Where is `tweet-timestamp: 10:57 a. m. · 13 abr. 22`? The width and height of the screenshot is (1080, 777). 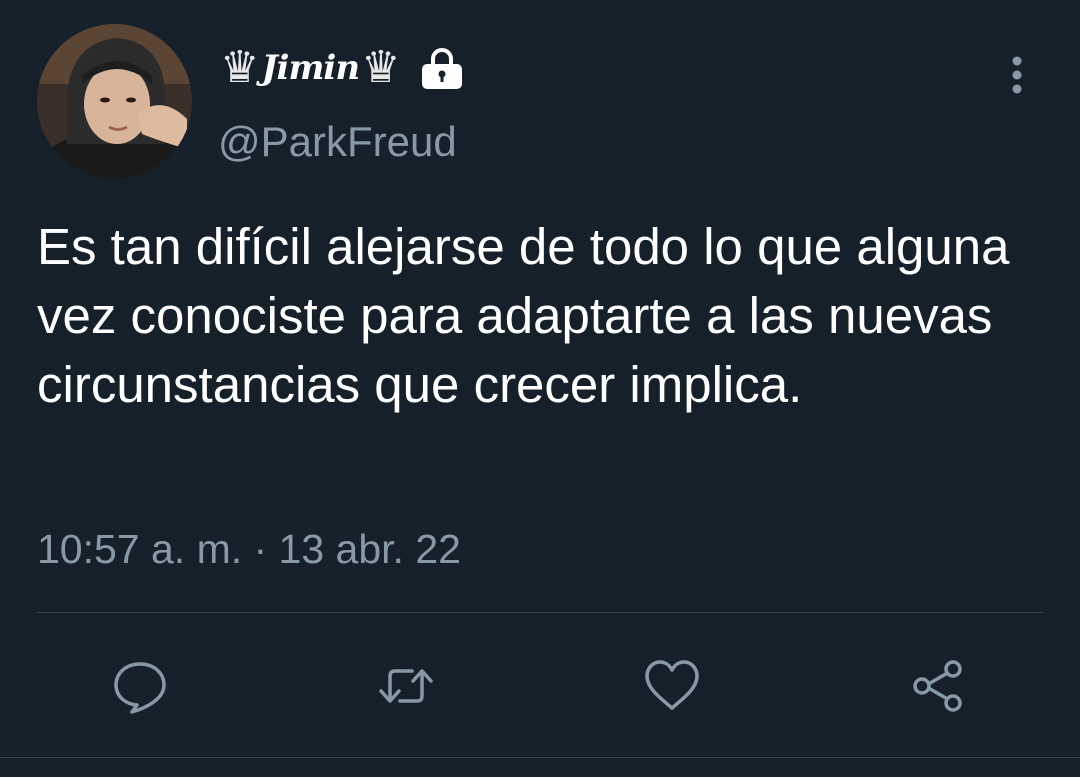 tweet-timestamp: 10:57 a. m. · 13 abr. 22 is located at coordinates (249, 549).